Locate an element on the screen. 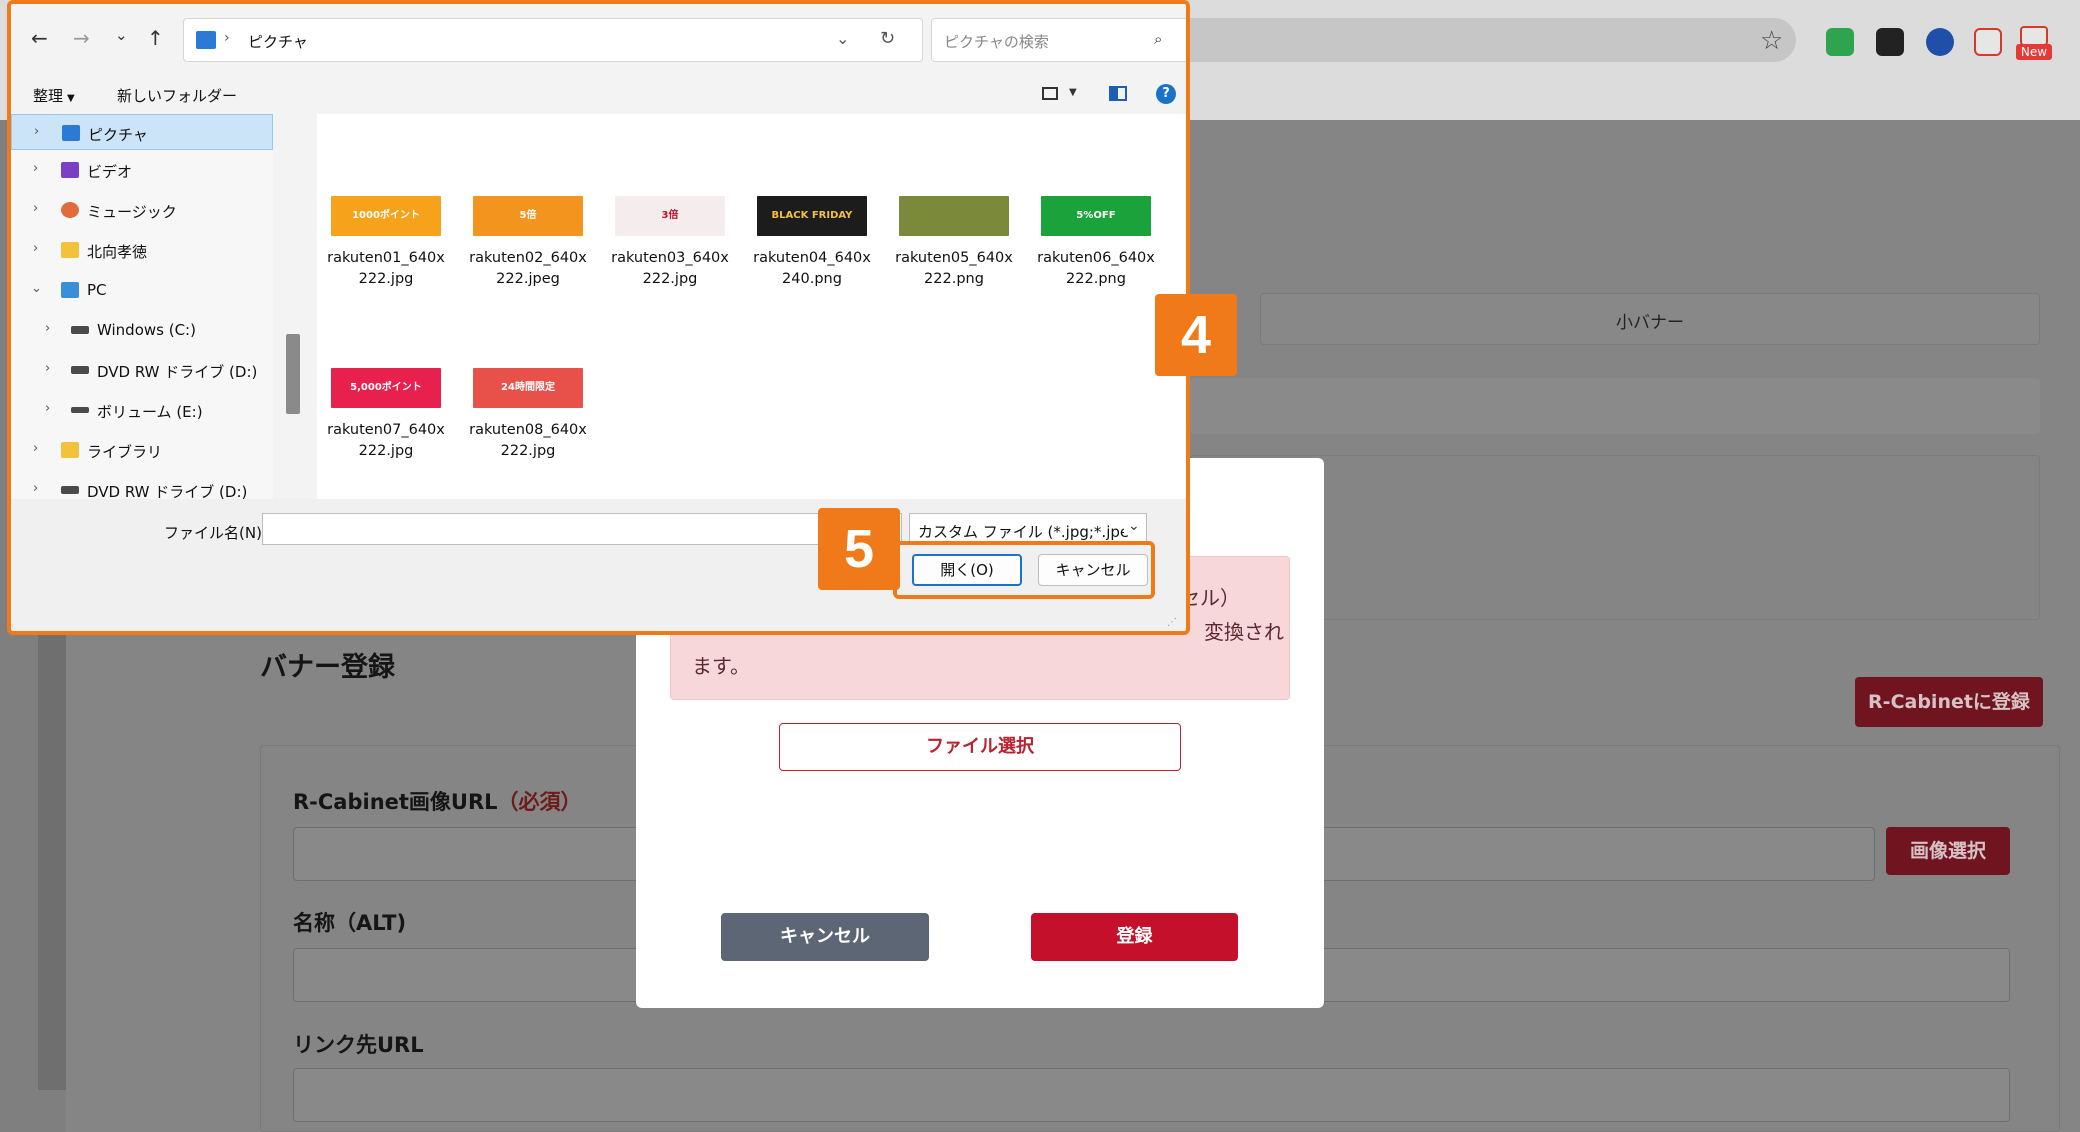  videos-folder-icon is located at coordinates (70, 170).